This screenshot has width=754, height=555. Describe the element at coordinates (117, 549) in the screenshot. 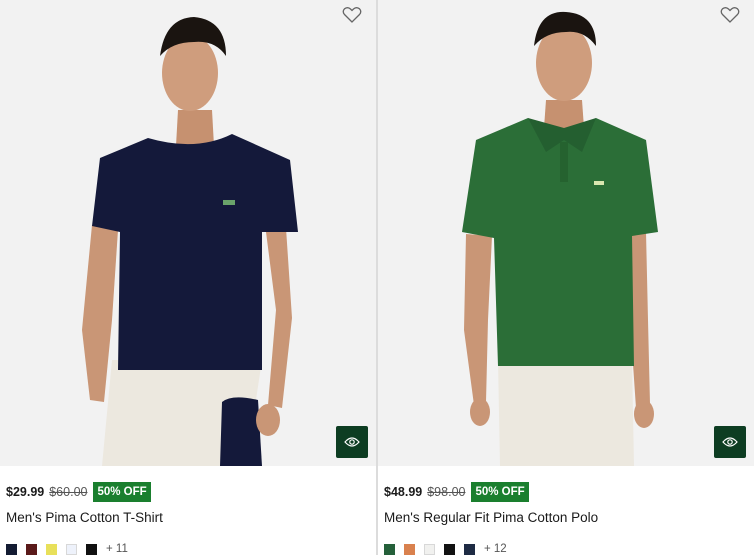

I see `more-colors-count: + 11` at that location.